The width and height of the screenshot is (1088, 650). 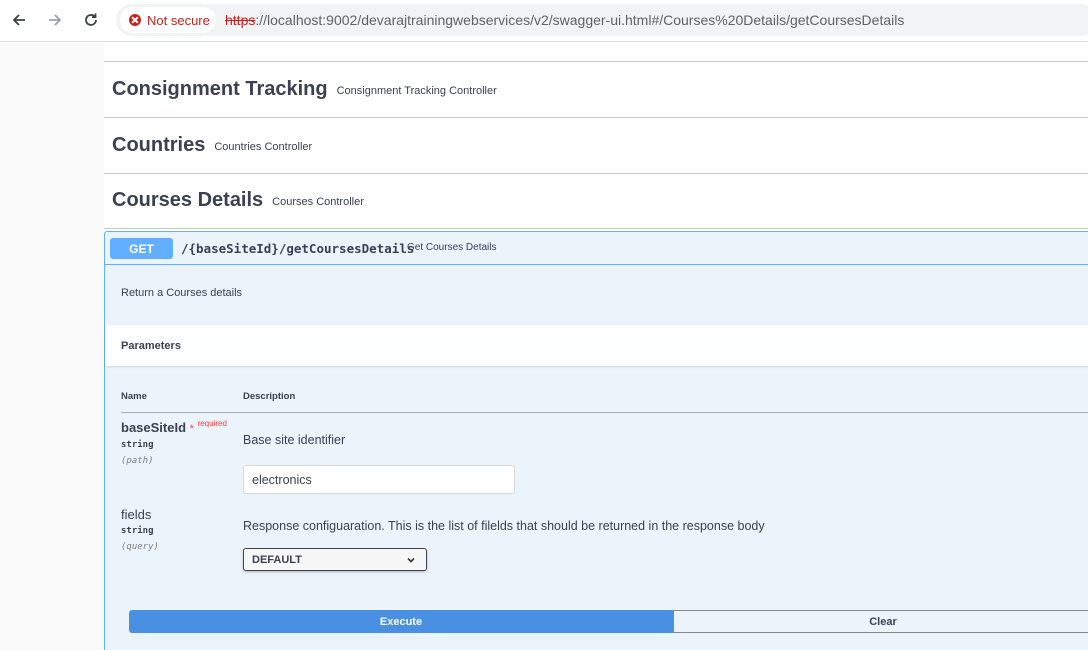 I want to click on fields-select-value: DEFAULT, so click(x=277, y=559).